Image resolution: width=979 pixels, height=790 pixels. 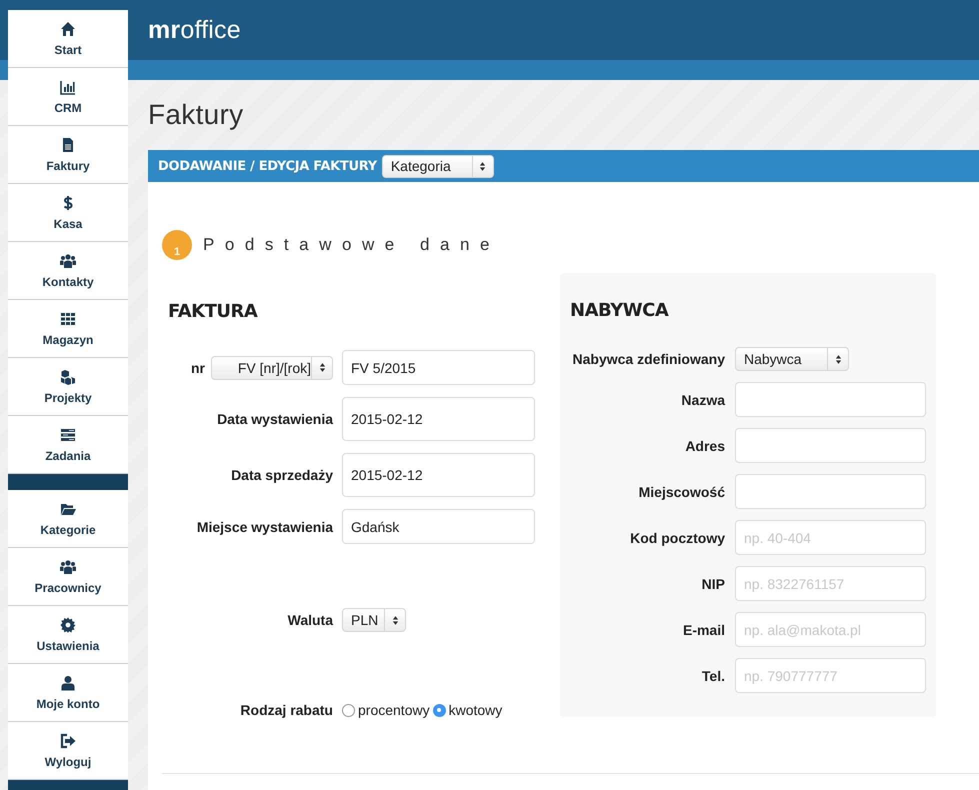 I want to click on document-icon, so click(x=68, y=144).